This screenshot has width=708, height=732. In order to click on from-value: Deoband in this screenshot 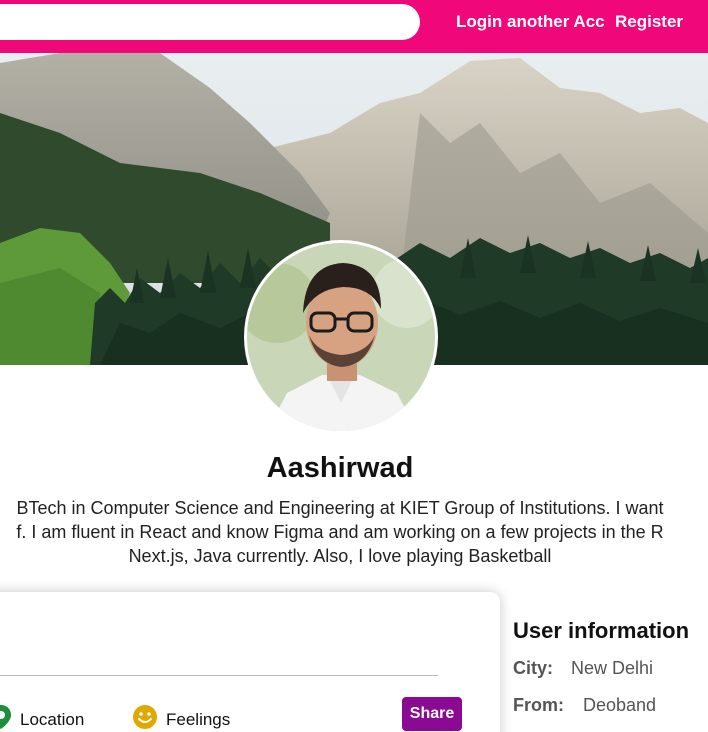, I will do `click(620, 705)`.